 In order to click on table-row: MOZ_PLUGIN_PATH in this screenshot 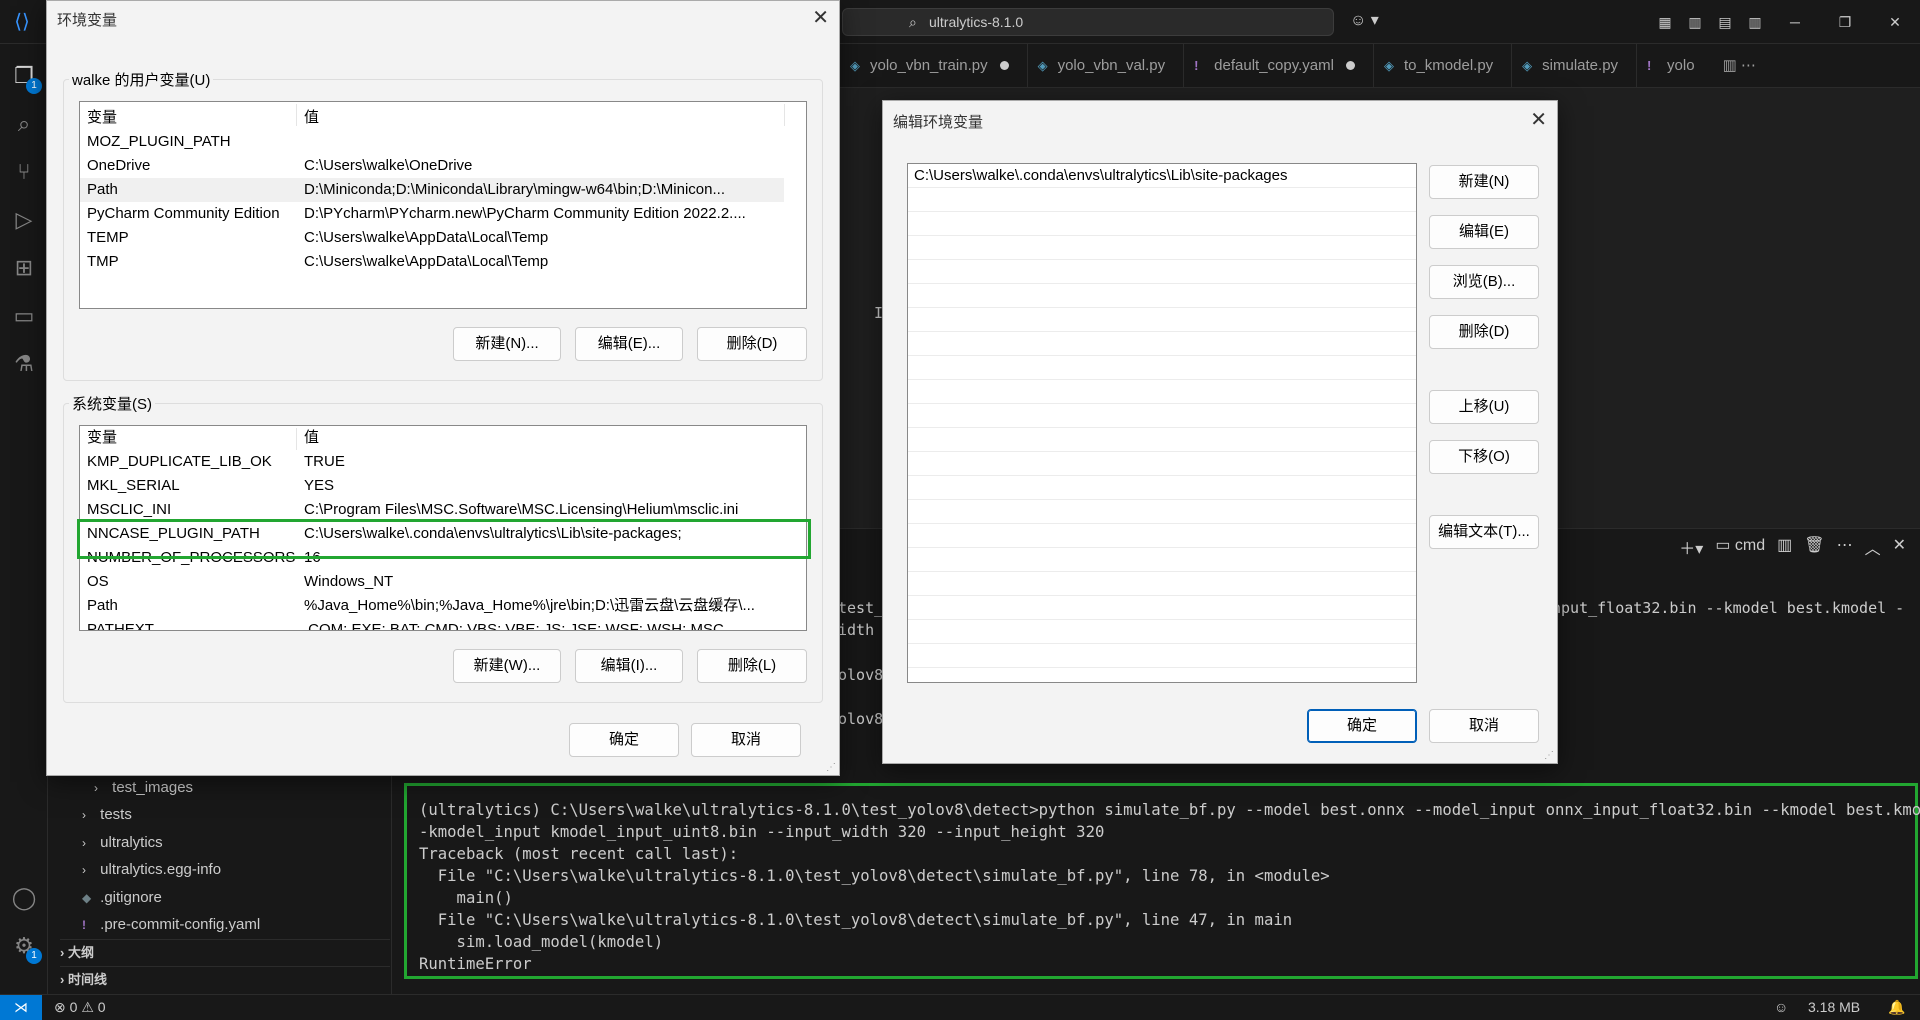, I will do `click(432, 142)`.